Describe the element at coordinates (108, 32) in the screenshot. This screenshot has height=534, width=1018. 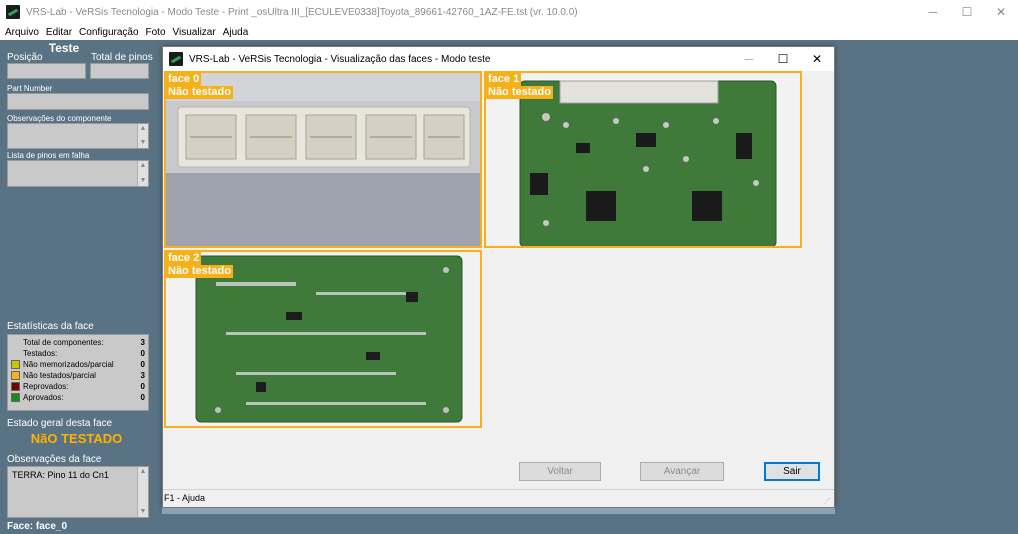
I see `menu-configuracao: Configuração` at that location.